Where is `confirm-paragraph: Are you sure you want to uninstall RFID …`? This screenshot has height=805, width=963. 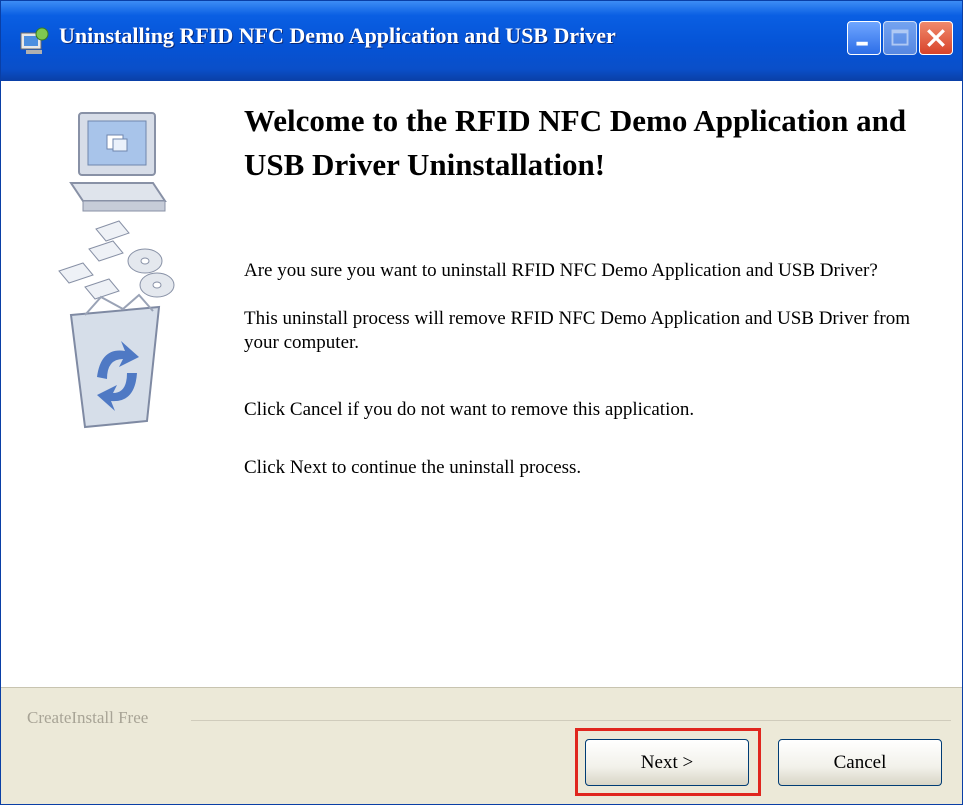
confirm-paragraph: Are you sure you want to uninstall RFID … is located at coordinates (561, 270).